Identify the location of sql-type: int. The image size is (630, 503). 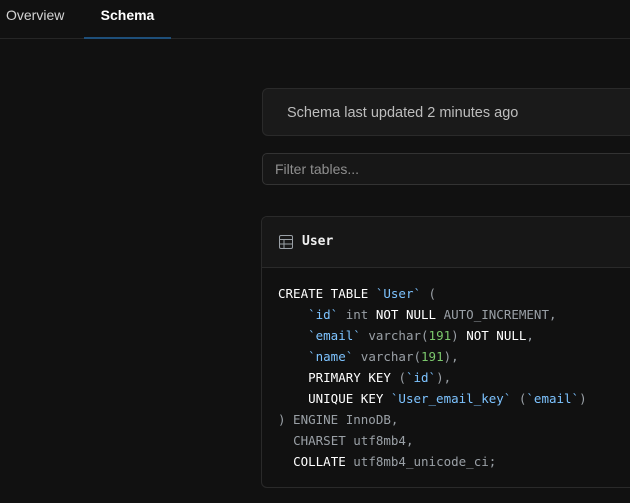
(357, 314).